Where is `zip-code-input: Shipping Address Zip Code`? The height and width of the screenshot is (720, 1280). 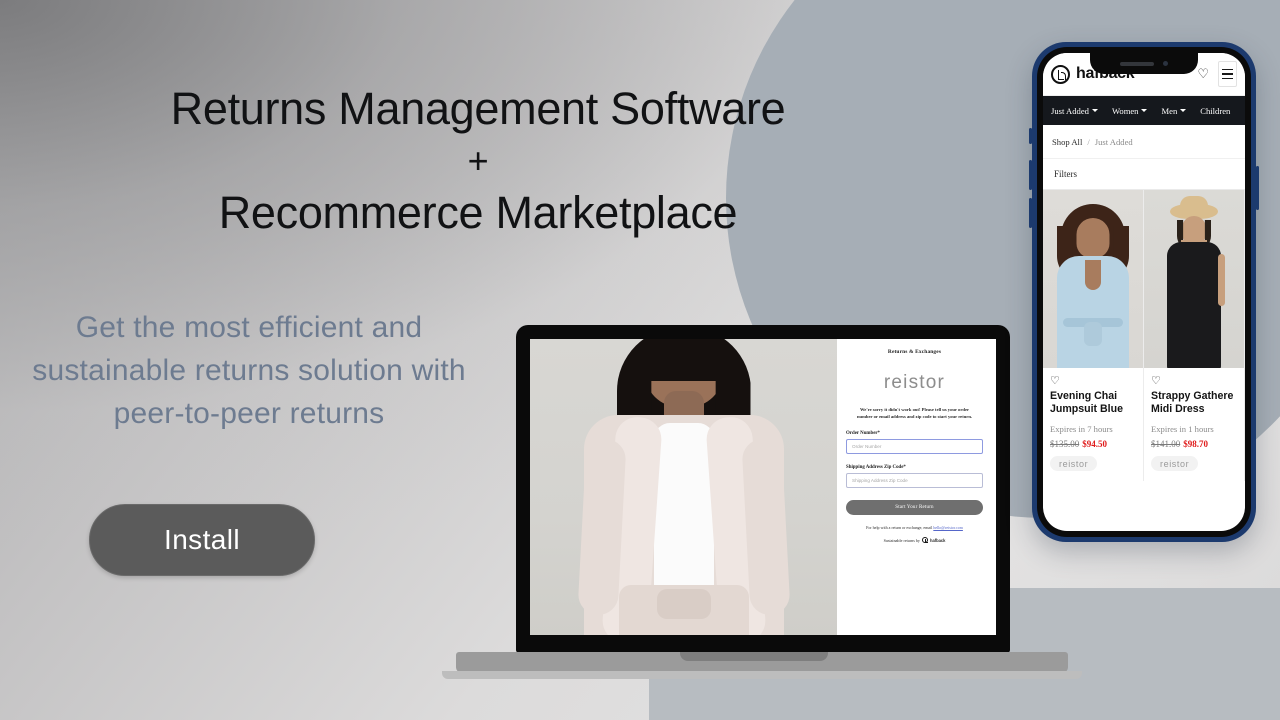 zip-code-input: Shipping Address Zip Code is located at coordinates (914, 480).